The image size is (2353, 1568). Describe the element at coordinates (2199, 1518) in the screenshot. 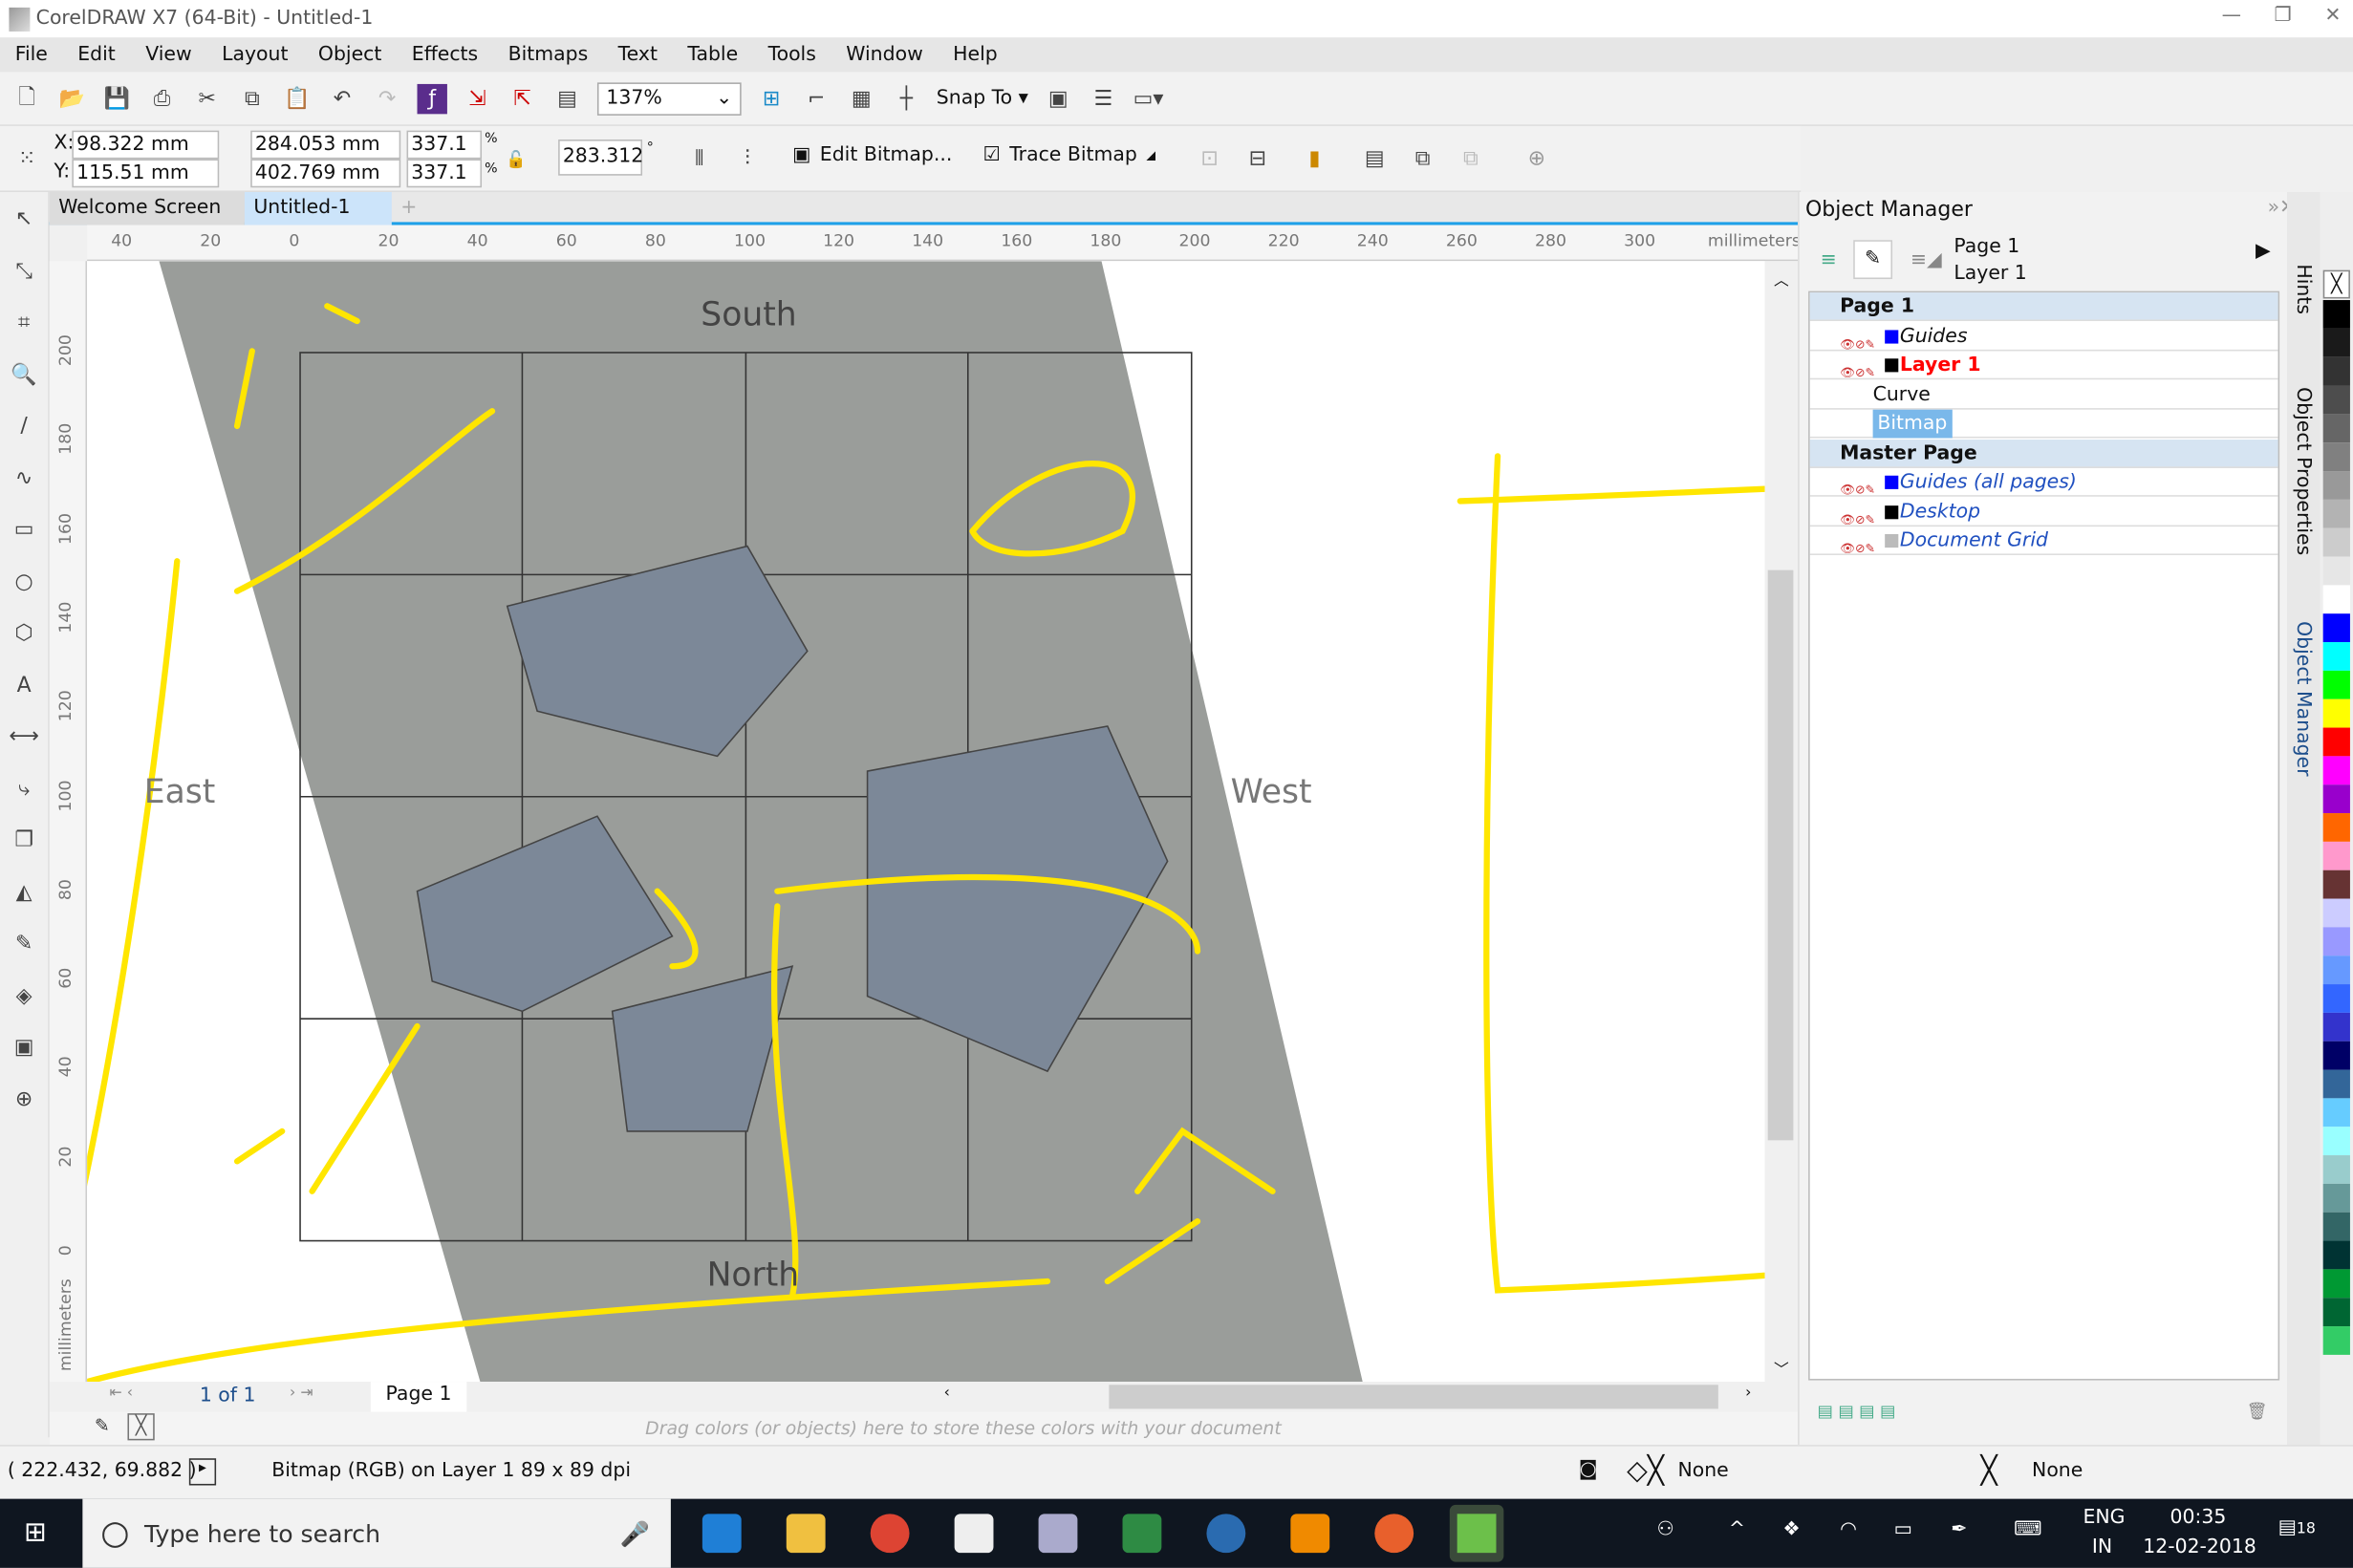

I see `clock-time: 00:35` at that location.